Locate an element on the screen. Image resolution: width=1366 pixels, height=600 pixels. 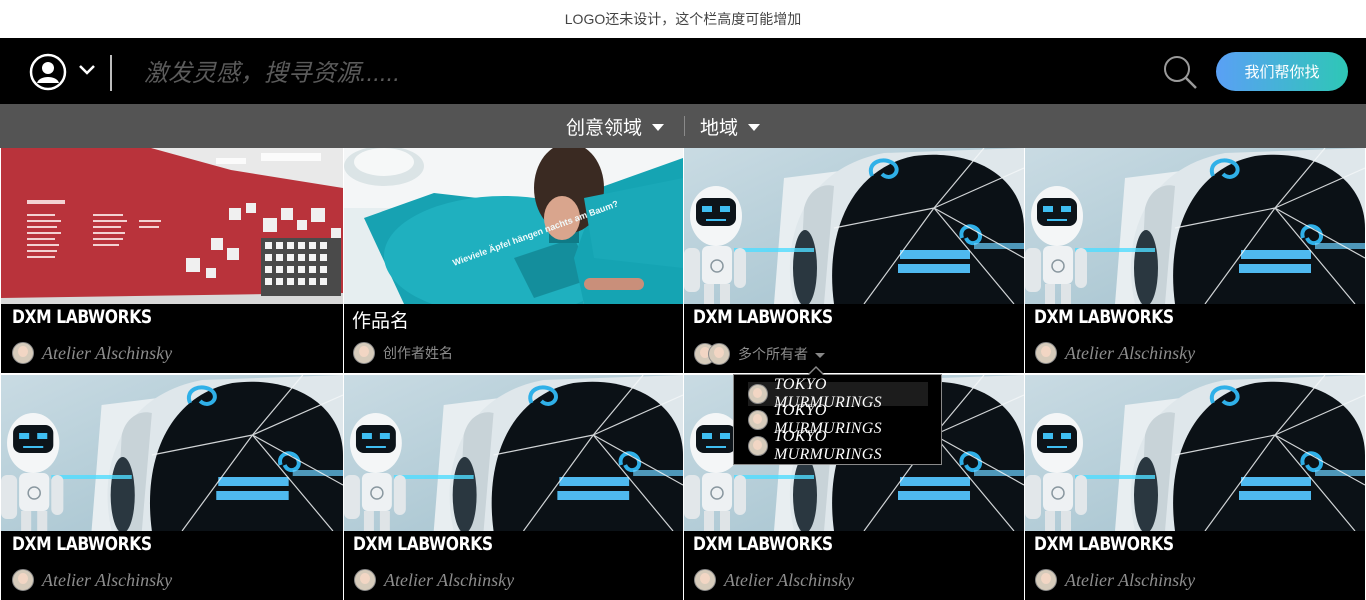
teal-exhibit-image: Wieviele Äpfel hängen nachts am Baum? is located at coordinates (513, 226).